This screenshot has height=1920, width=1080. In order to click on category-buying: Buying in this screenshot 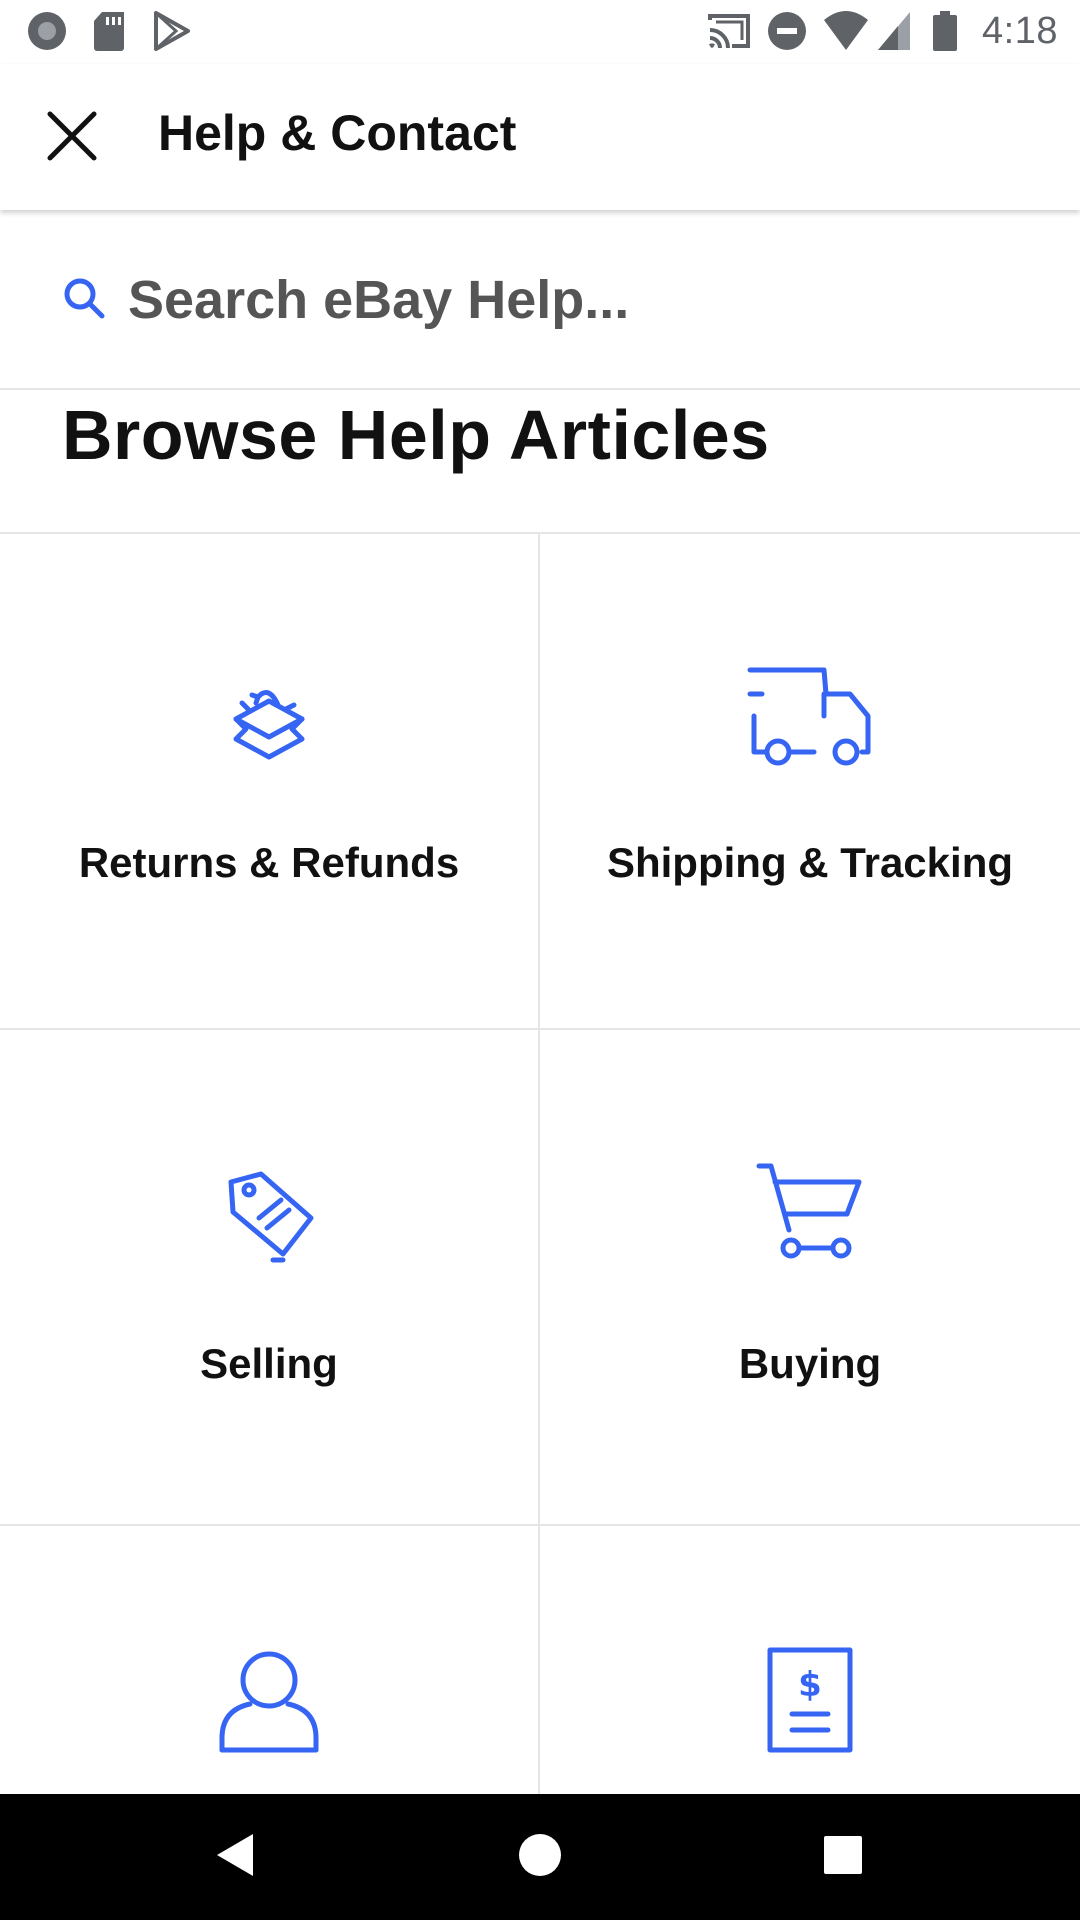, I will do `click(810, 1278)`.